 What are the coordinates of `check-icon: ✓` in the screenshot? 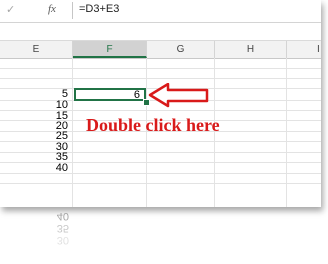 It's located at (10, 9).